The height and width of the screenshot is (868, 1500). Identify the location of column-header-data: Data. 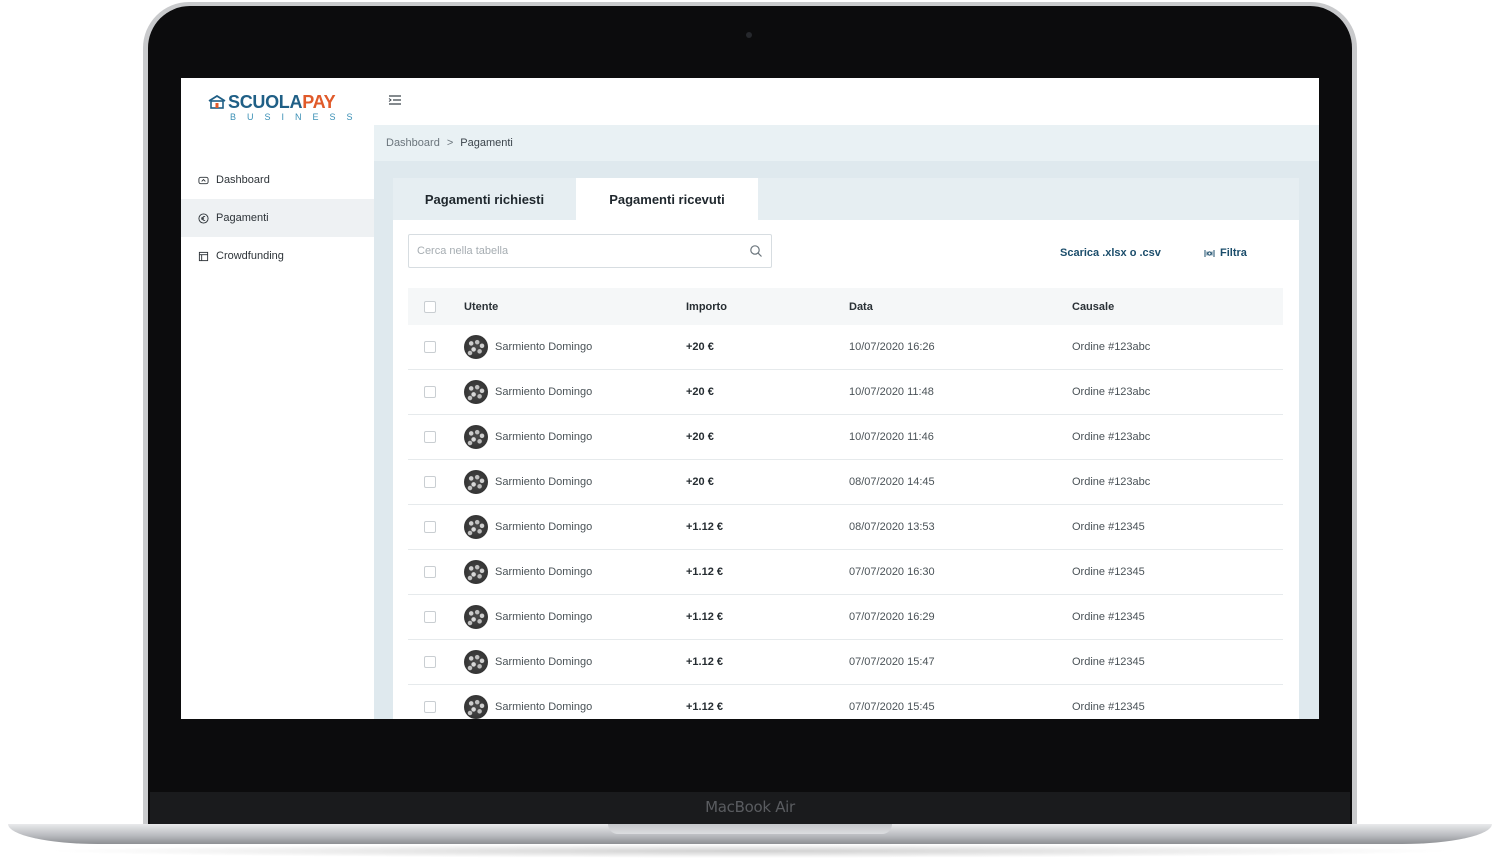
(960, 307).